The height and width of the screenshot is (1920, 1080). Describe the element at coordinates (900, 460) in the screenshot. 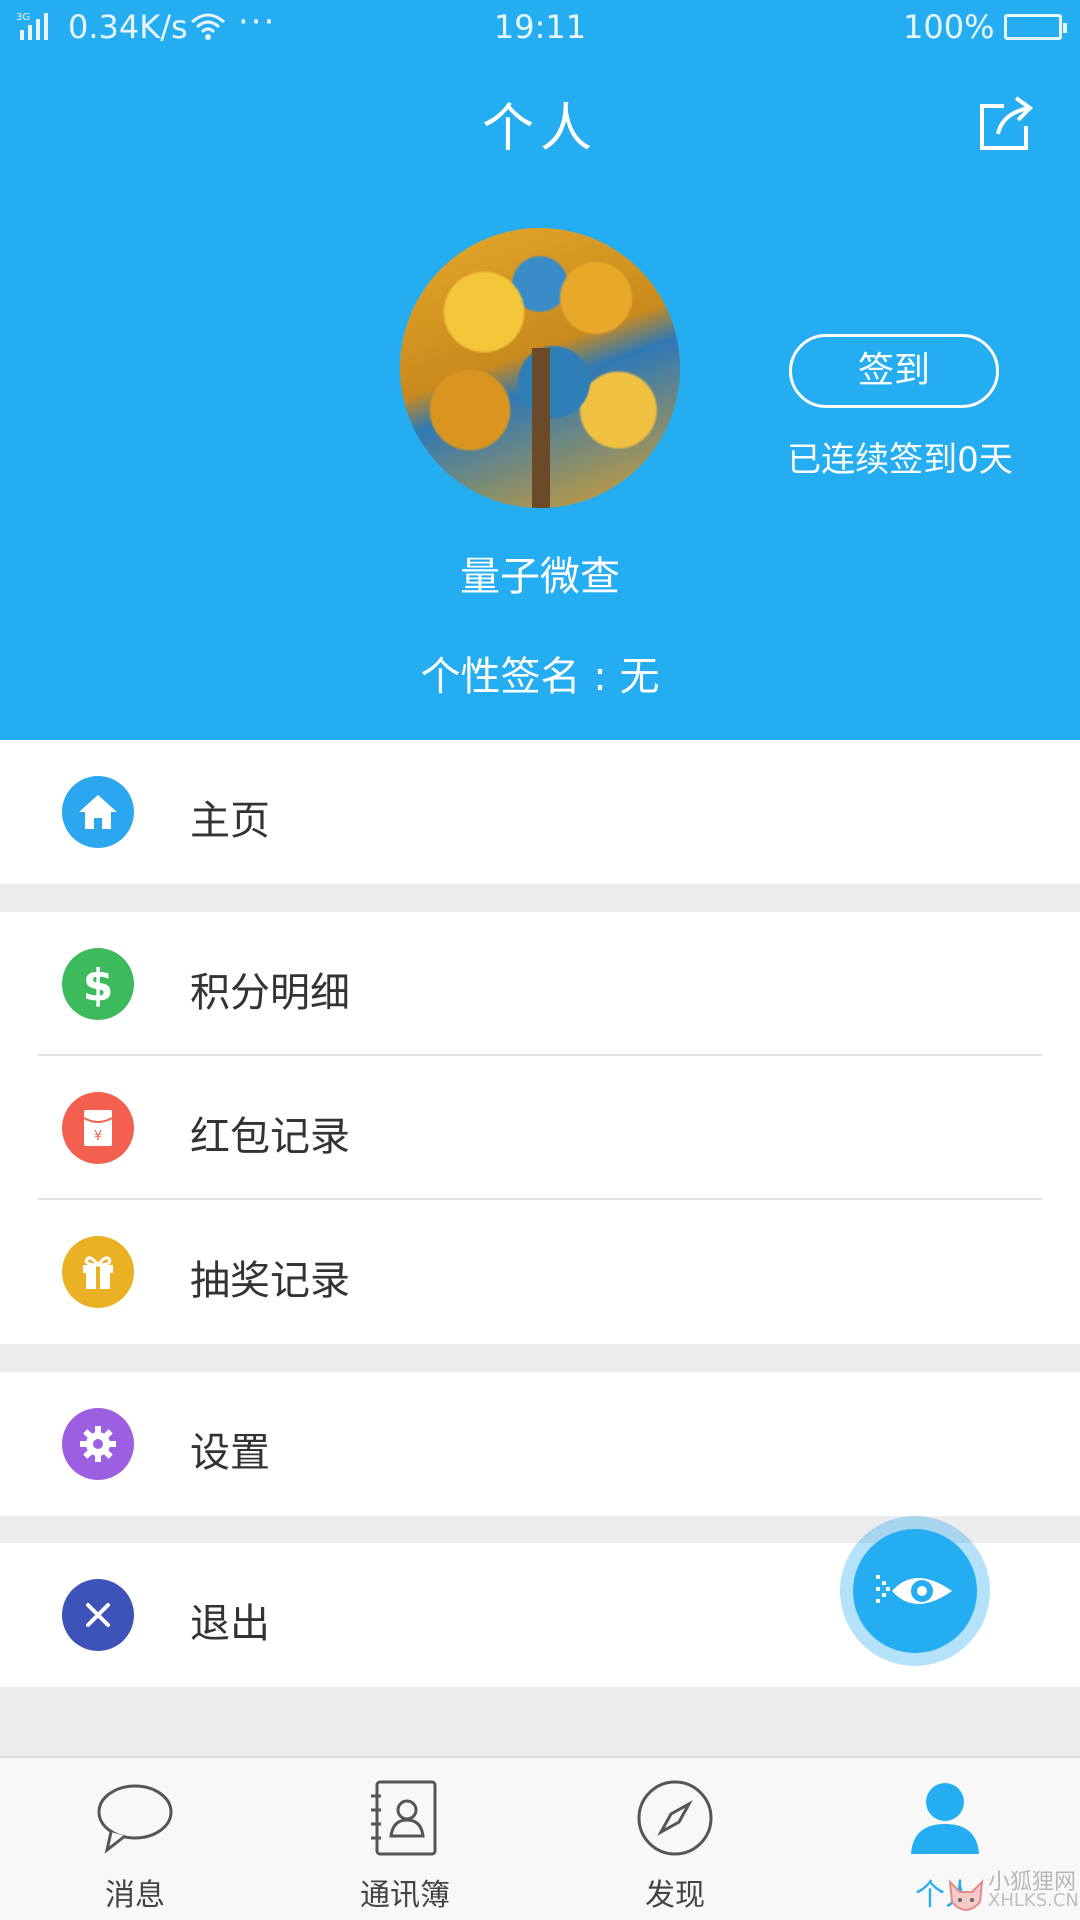

I see `checkin-streak: 已连续签到0天` at that location.